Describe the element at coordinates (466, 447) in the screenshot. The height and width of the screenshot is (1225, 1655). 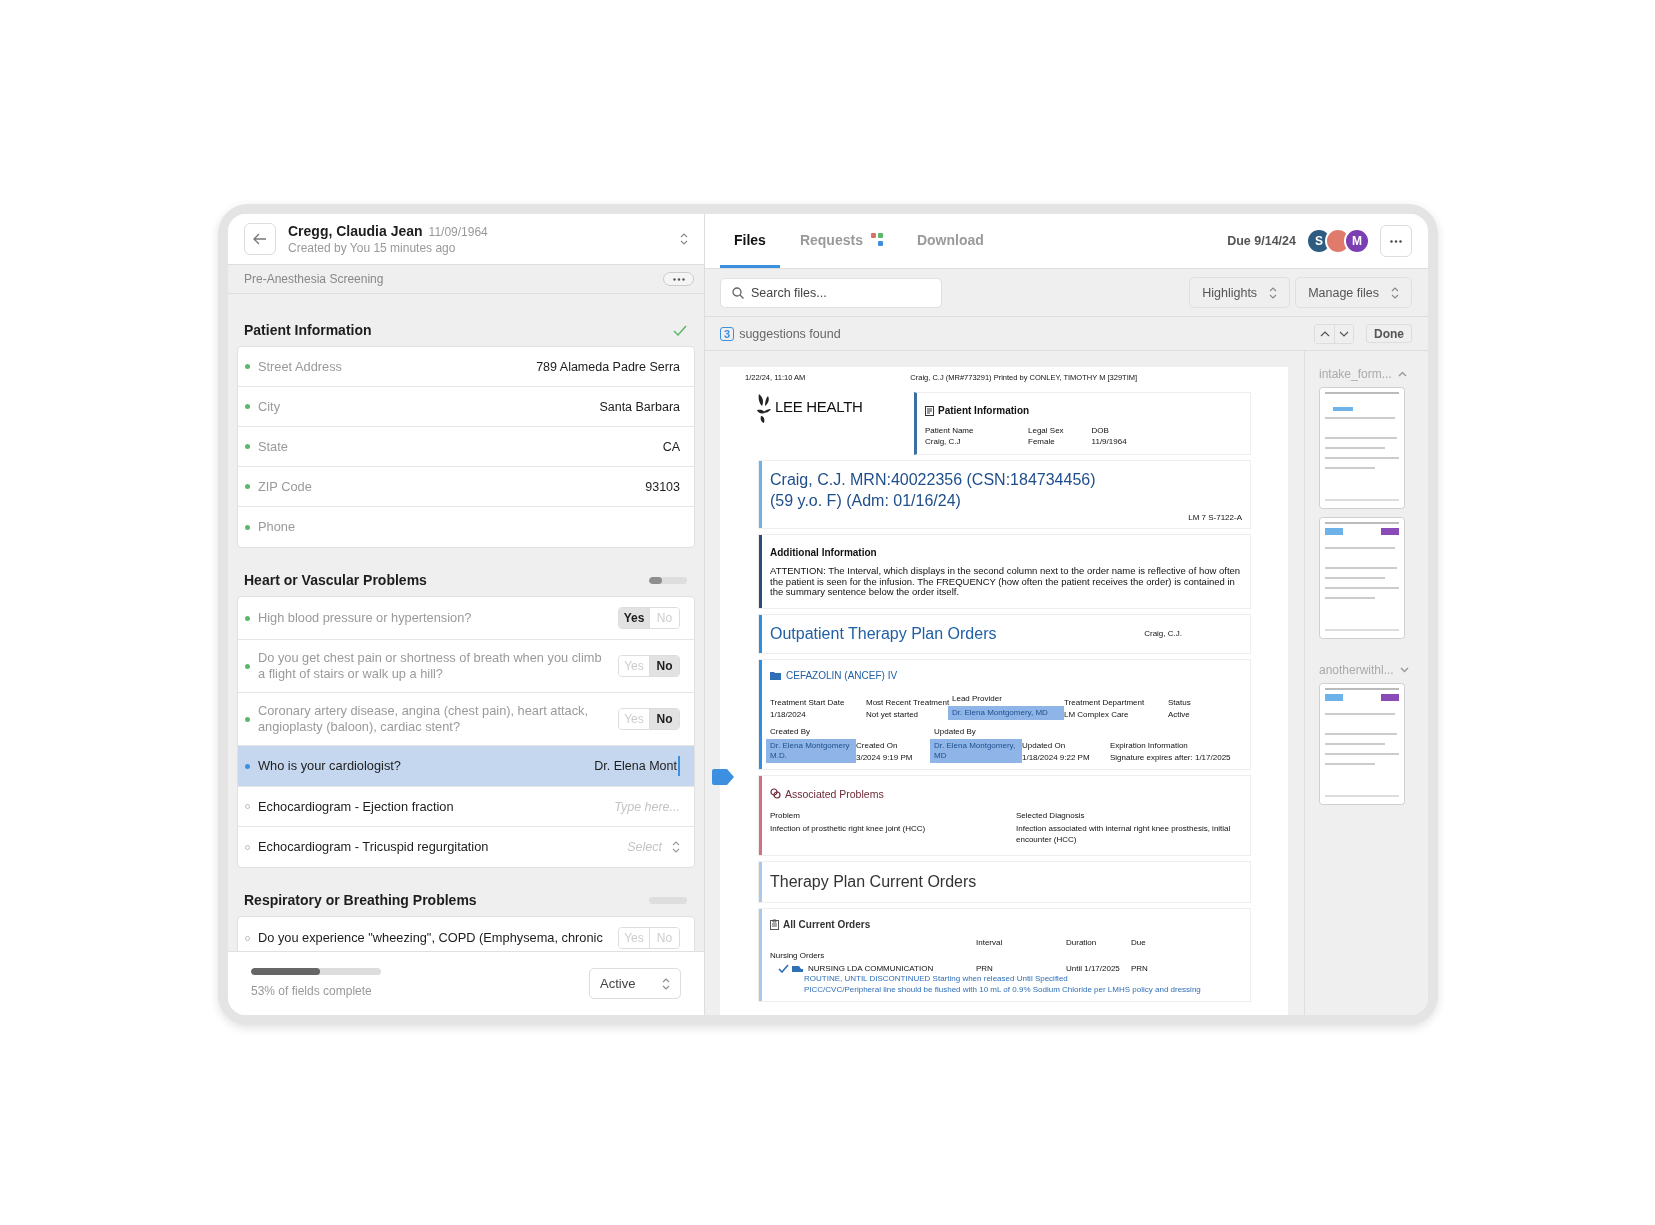
I see `form-row: State CA` at that location.